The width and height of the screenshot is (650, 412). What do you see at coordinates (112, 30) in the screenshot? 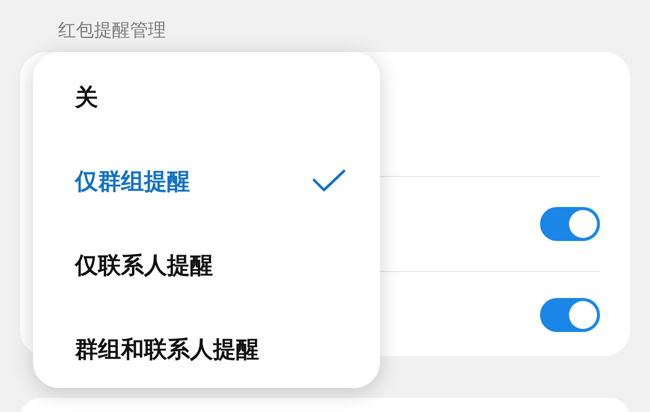
I see `section-title: 红包提醒管理` at bounding box center [112, 30].